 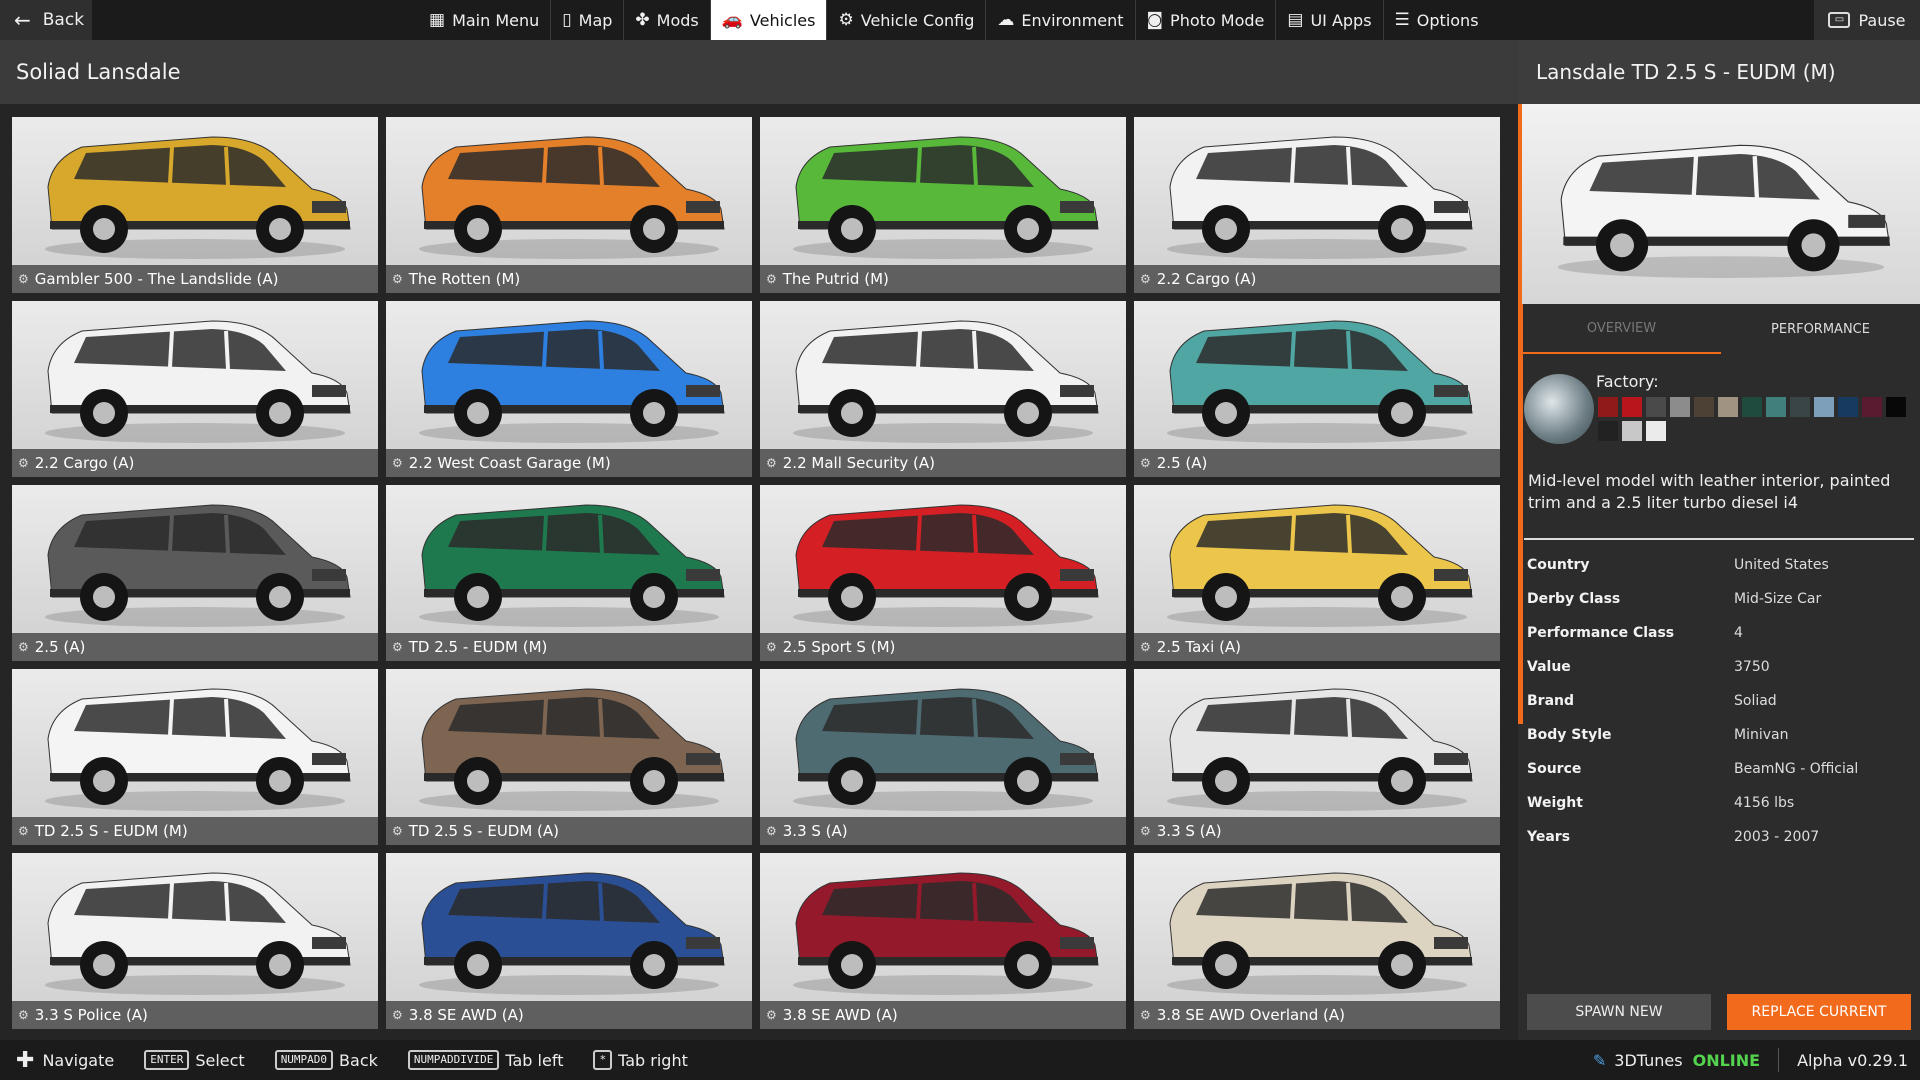 I want to click on nav-photo-mode: ◙ Photo Mode, so click(x=1206, y=20).